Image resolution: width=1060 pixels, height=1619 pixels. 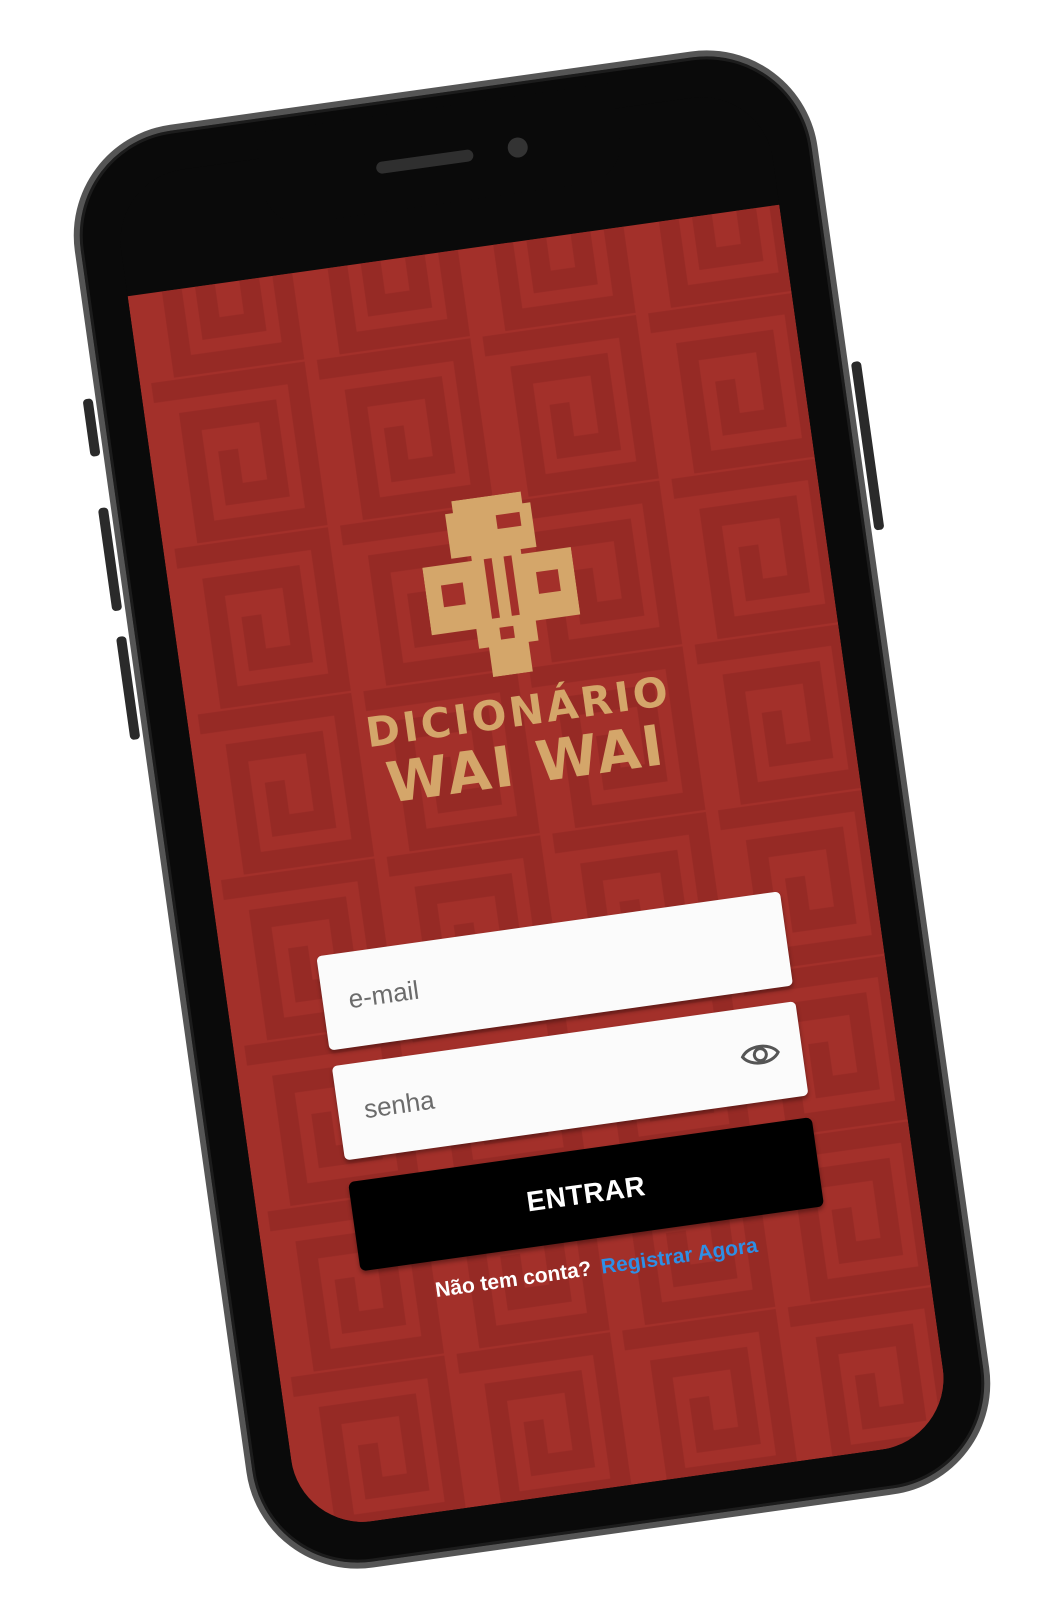 What do you see at coordinates (425, 161) in the screenshot?
I see `speaker-grille` at bounding box center [425, 161].